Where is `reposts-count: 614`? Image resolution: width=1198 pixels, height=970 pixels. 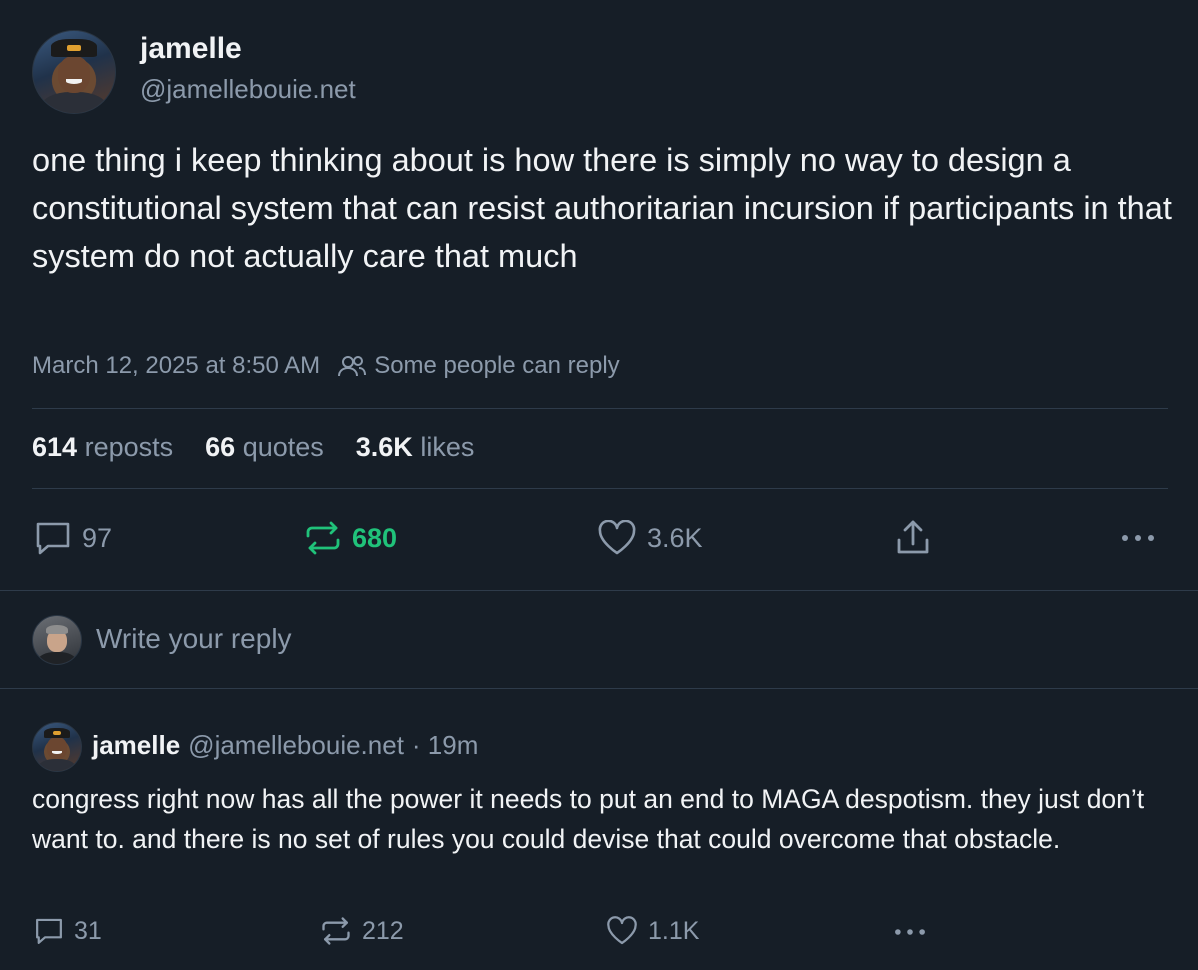
reposts-count: 614 is located at coordinates (55, 447).